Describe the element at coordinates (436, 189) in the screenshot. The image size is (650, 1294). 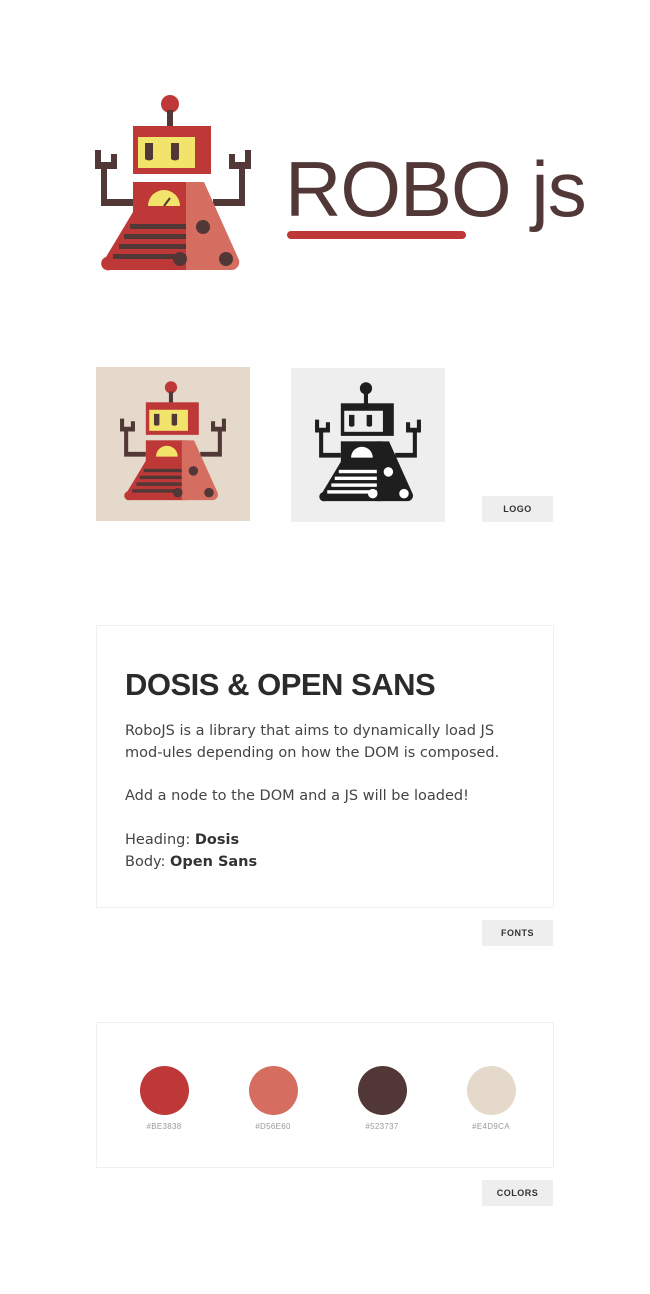
I see `logo-wordmark: ROBO js` at that location.